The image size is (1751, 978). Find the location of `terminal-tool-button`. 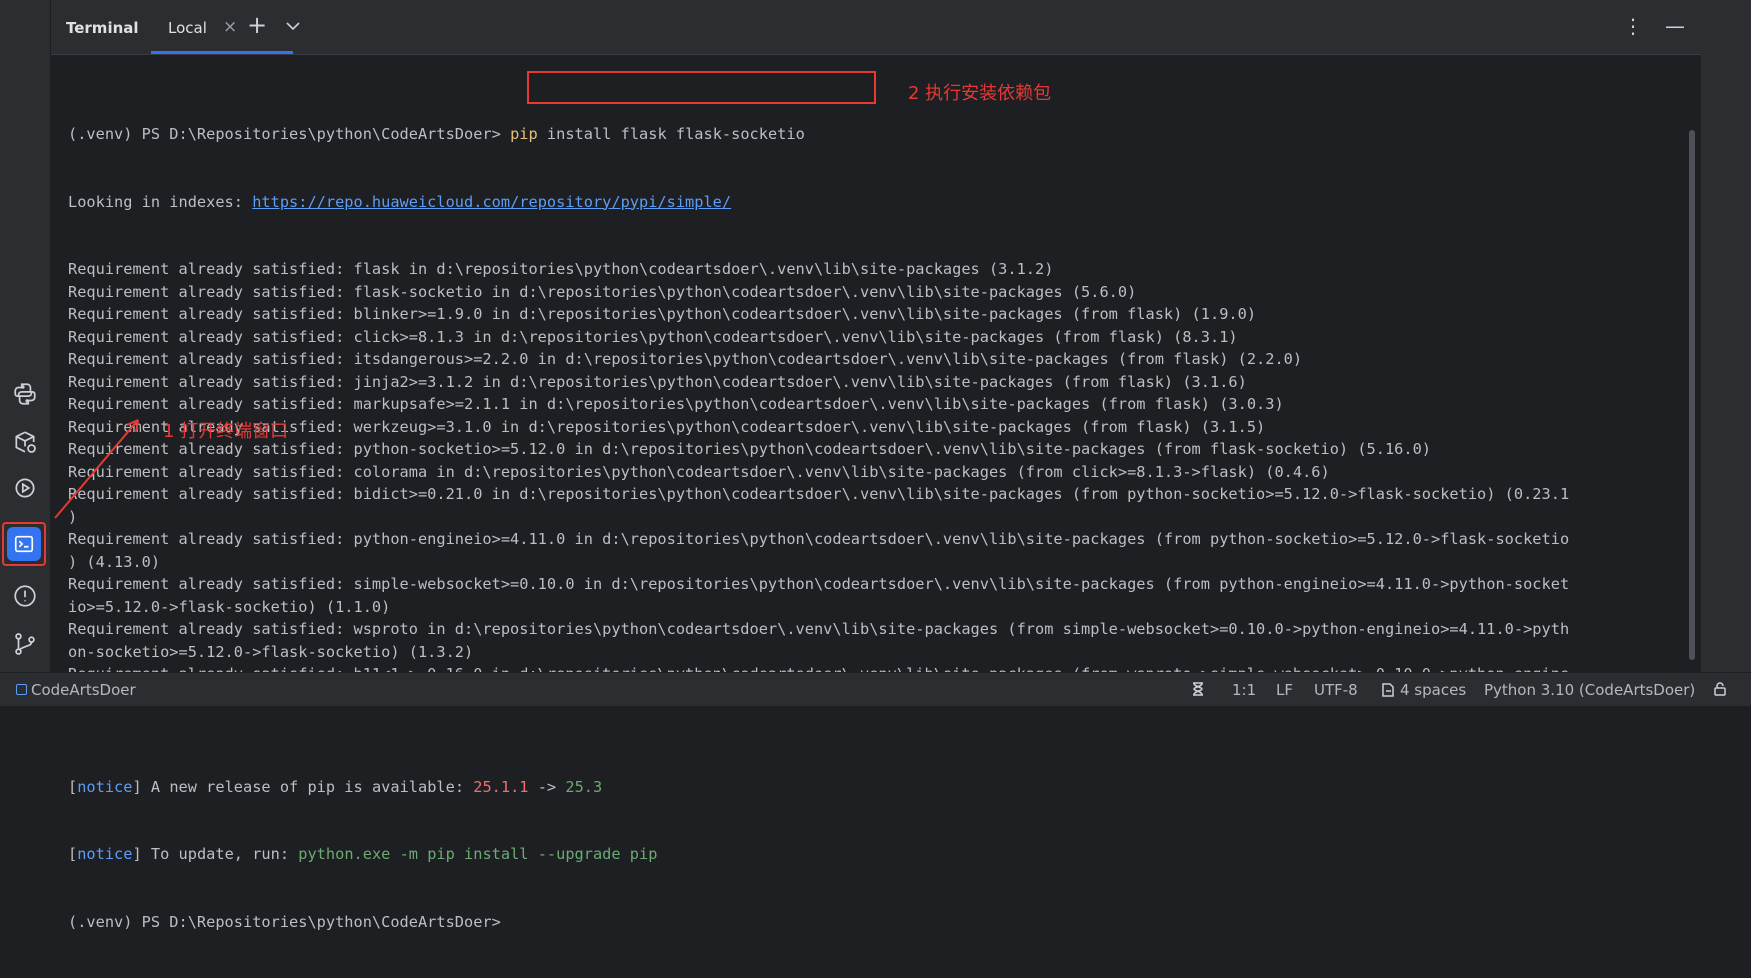

terminal-tool-button is located at coordinates (24, 544).